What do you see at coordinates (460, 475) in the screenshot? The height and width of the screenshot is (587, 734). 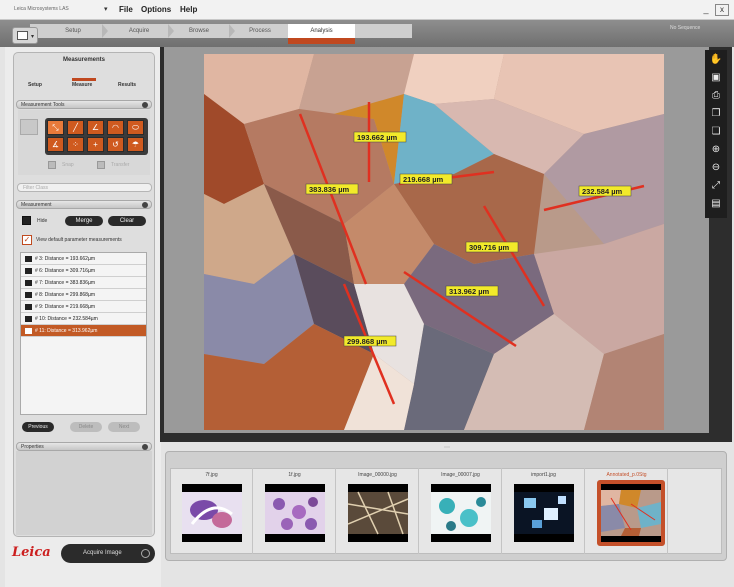 I see `thumbnail-name: Image_00007.jpg` at bounding box center [460, 475].